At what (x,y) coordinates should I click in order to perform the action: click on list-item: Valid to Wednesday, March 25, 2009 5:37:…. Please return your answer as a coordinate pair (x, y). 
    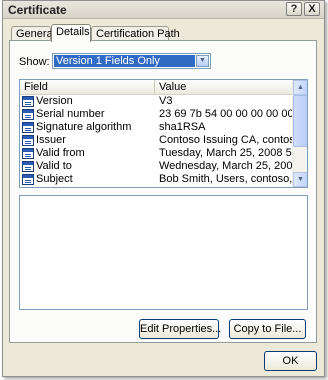
    Looking at the image, I should click on (156, 166).